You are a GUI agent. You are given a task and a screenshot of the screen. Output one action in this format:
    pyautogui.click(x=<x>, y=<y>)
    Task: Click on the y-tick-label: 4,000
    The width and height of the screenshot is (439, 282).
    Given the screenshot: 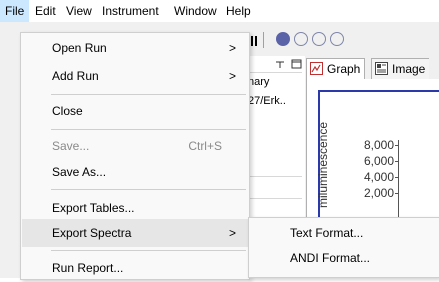 What is the action you would take?
    pyautogui.click(x=378, y=177)
    